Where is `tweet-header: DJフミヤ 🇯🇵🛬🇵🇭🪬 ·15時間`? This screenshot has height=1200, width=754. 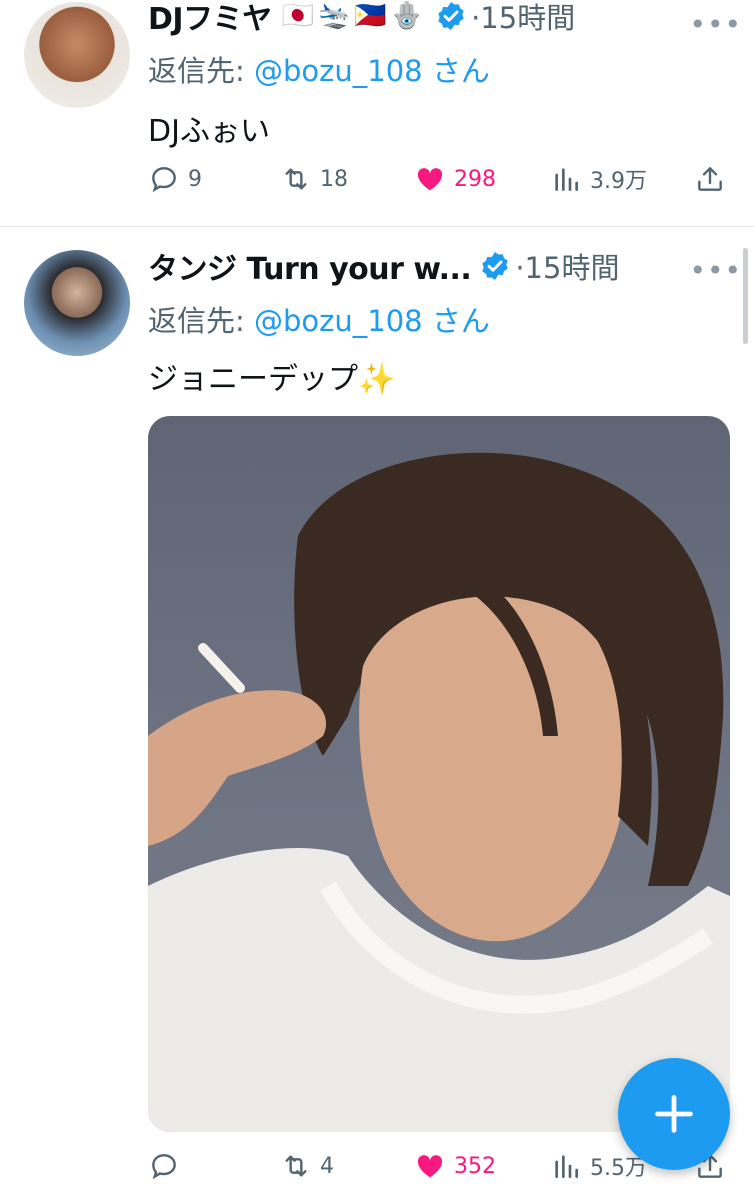 tweet-header: DJフミヤ 🇯🇵🛬🇵🇭🪬 ·15時間 is located at coordinates (442, 19).